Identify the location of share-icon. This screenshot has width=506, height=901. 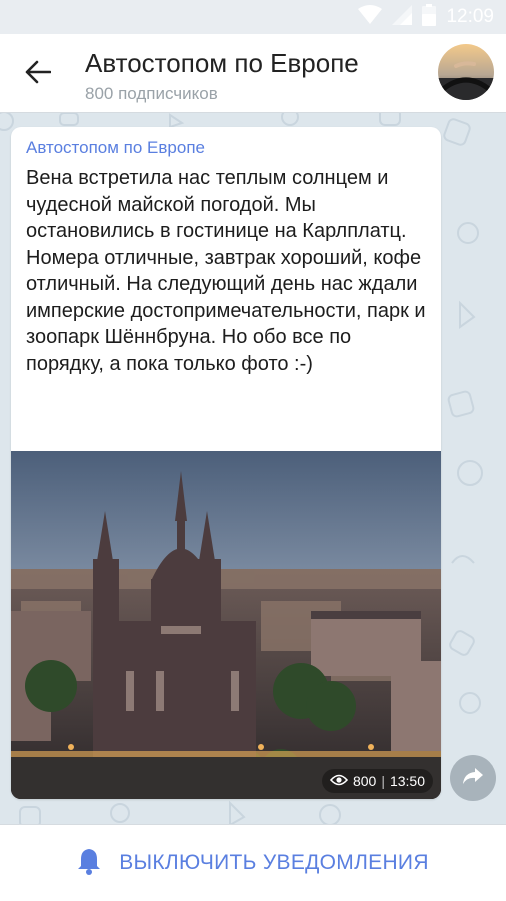
(473, 778).